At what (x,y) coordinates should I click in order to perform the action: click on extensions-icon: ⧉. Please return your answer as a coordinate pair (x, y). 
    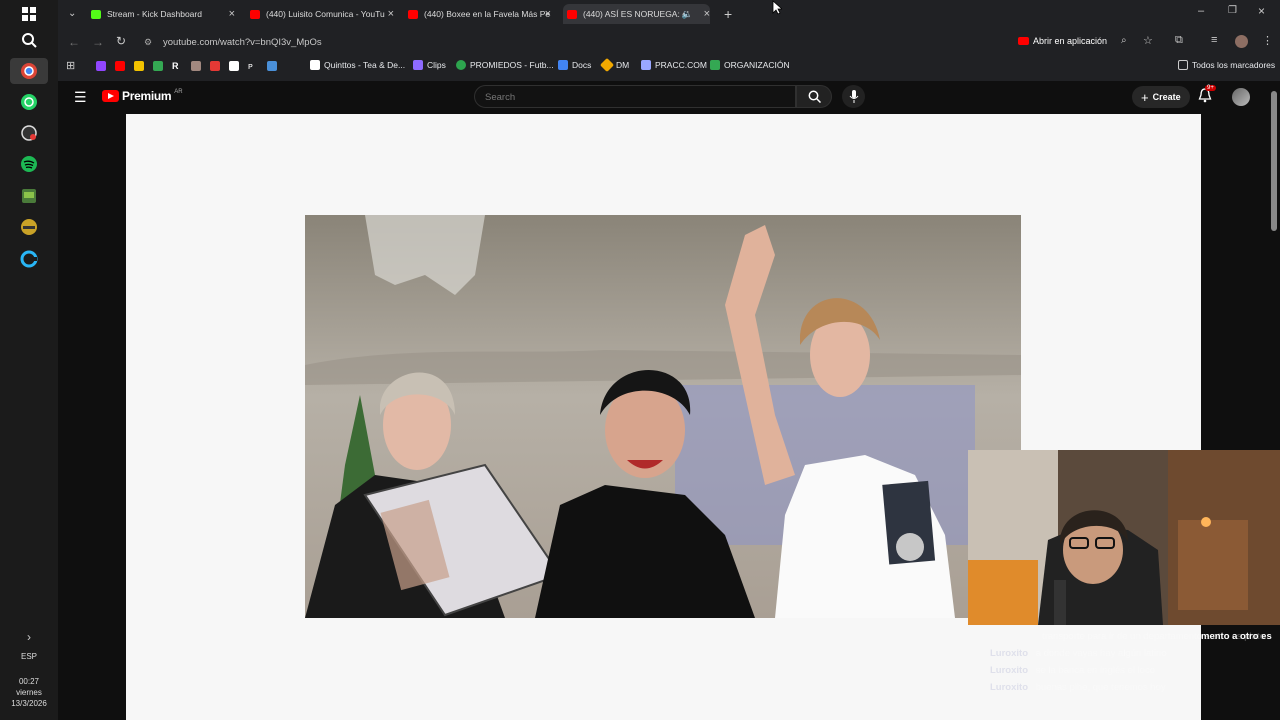
    Looking at the image, I should click on (1179, 40).